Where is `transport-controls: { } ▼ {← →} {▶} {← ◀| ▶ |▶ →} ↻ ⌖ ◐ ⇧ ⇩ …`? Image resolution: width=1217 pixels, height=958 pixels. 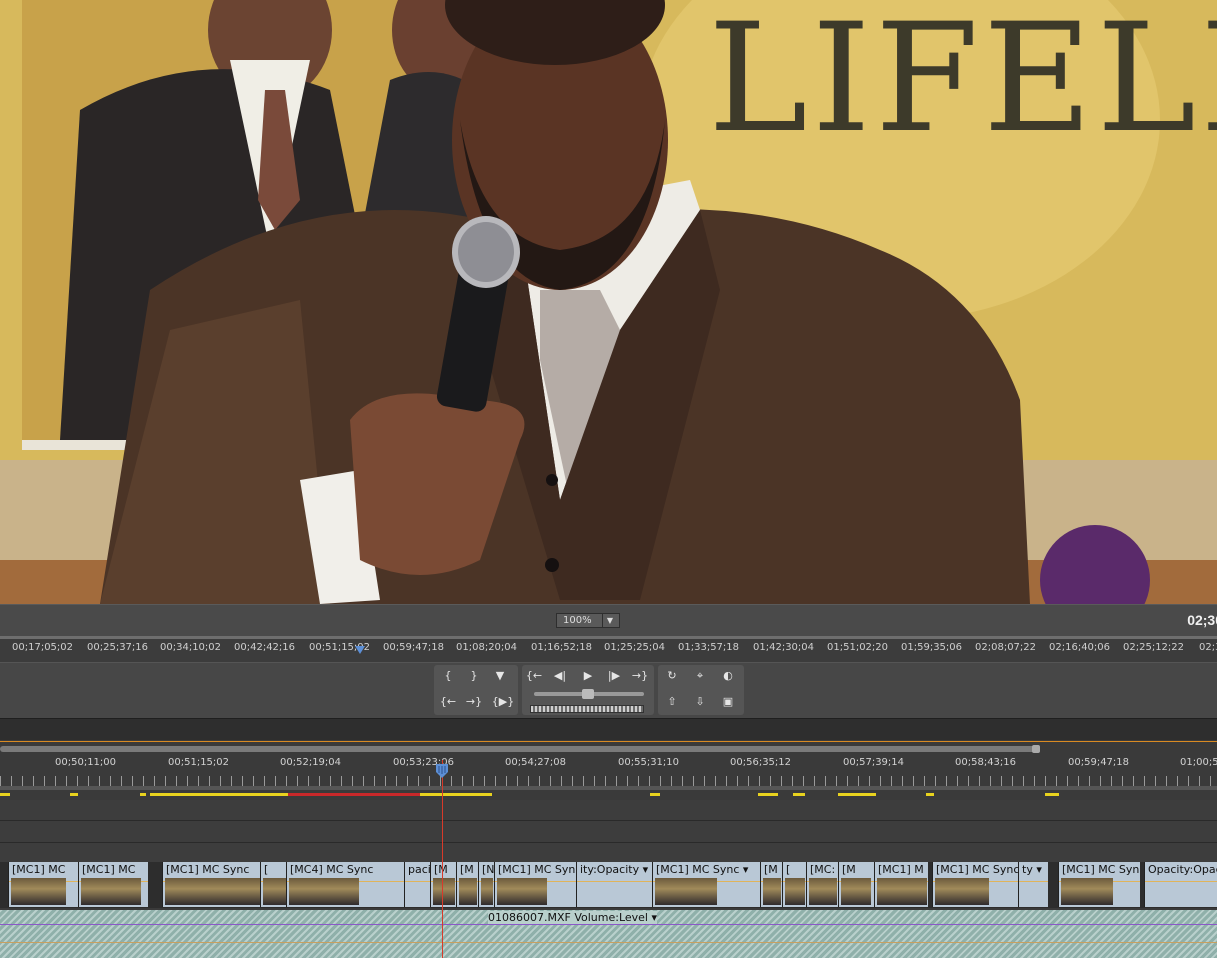
transport-controls: { } ▼ {← →} {▶} {← ◀| ▶ |▶ →} ↻ ⌖ ◐ ⇧ ⇩ … is located at coordinates (608, 690).